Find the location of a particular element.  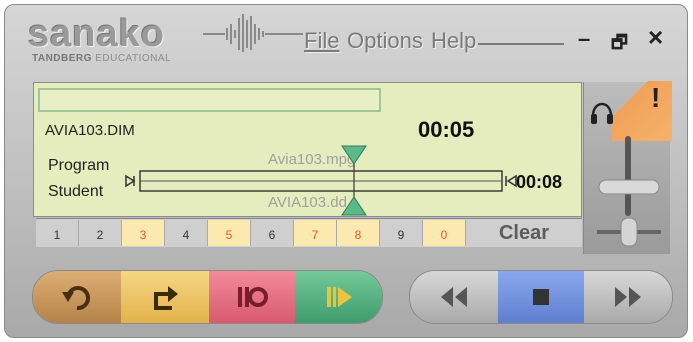

bookmark-0: 0 is located at coordinates (444, 233).